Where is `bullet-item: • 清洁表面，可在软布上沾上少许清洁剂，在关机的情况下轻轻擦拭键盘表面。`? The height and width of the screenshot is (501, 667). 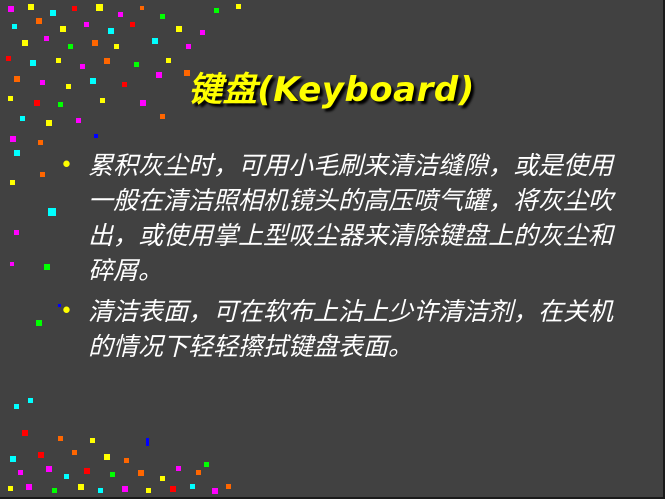
bullet-item: • 清洁表面，可在软布上沾上少许清洁剂，在关机的情况下轻轻擦拭键盘表面。 is located at coordinates (340, 329).